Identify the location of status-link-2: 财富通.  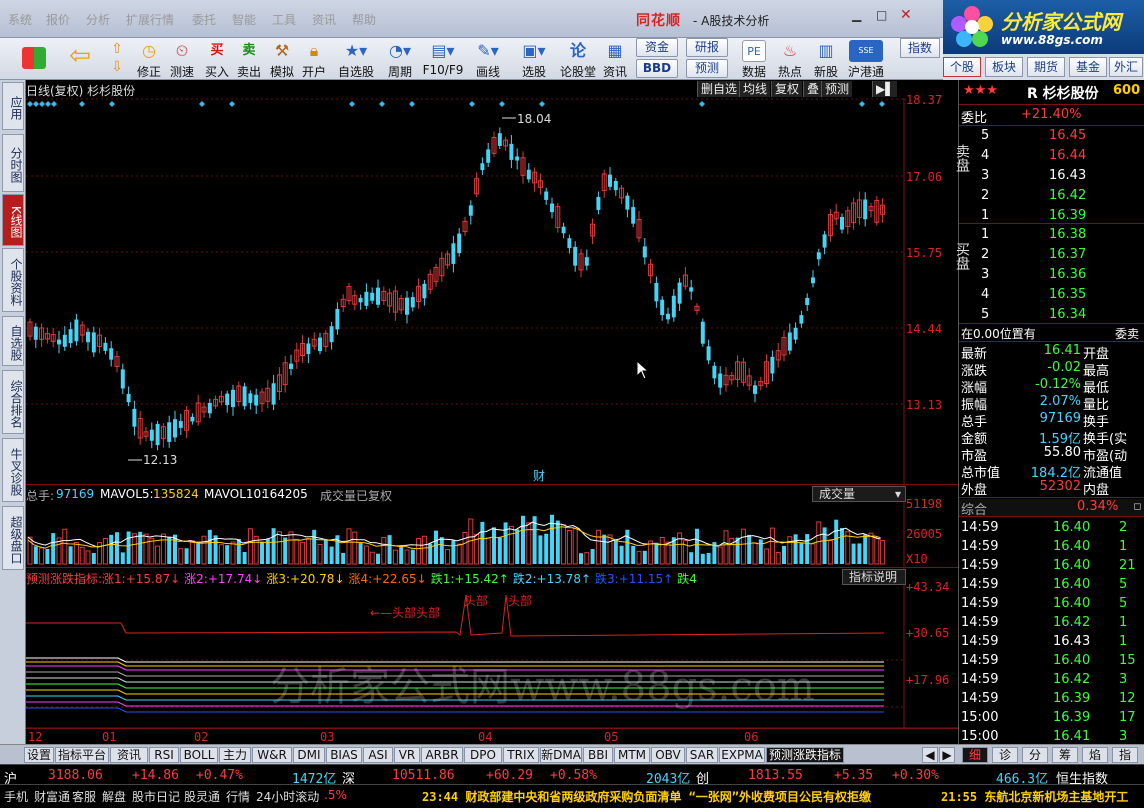
(52, 796).